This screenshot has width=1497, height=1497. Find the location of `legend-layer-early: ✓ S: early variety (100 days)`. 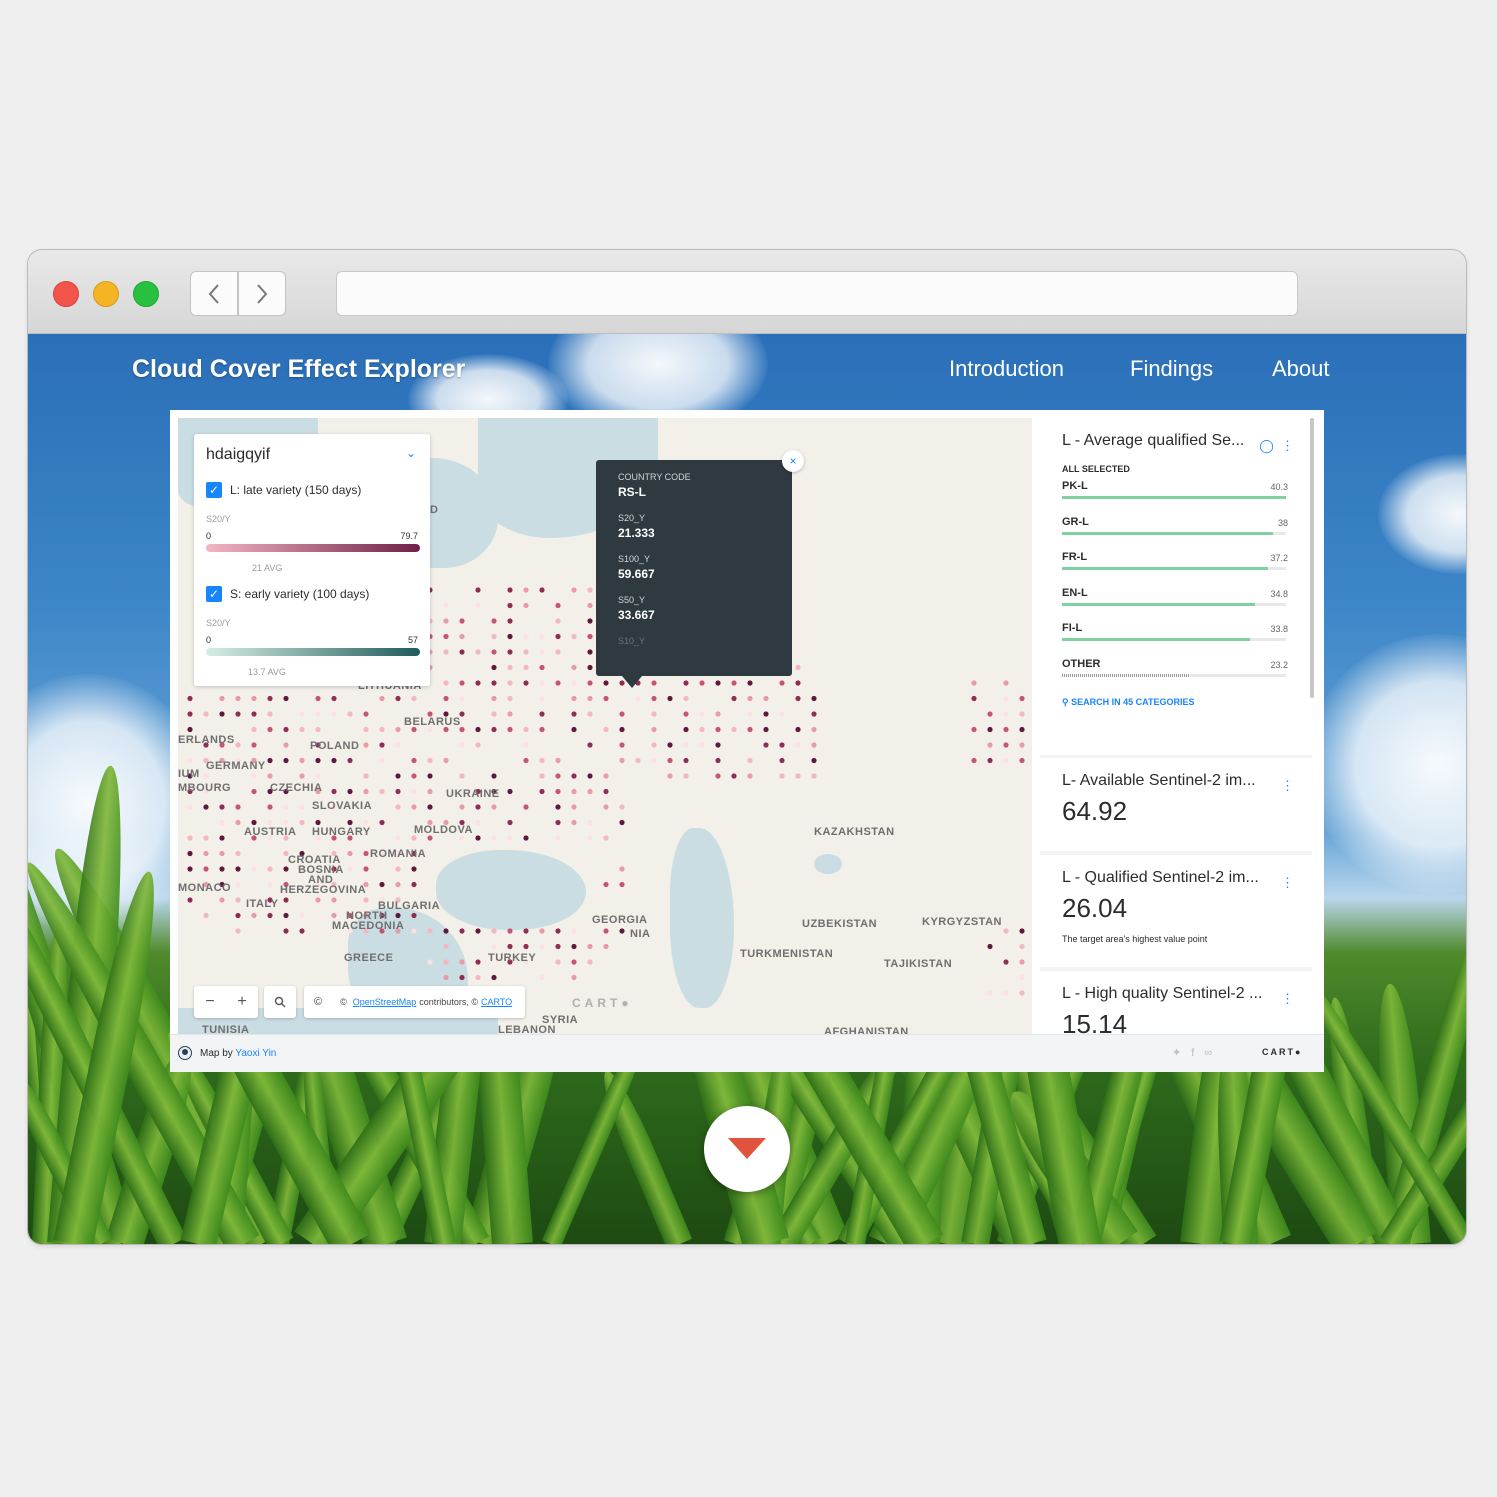

legend-layer-early: ✓ S: early variety (100 days) is located at coordinates (287, 594).